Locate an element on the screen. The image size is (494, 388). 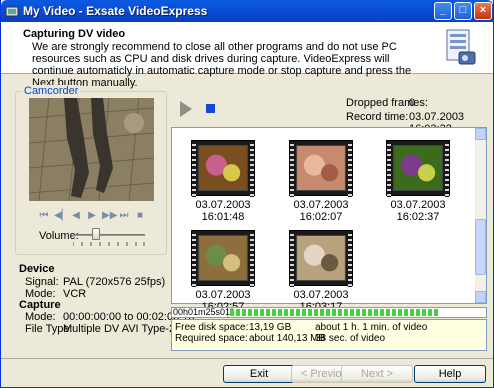
required-space-label: Required space: is located at coordinates (211, 338).